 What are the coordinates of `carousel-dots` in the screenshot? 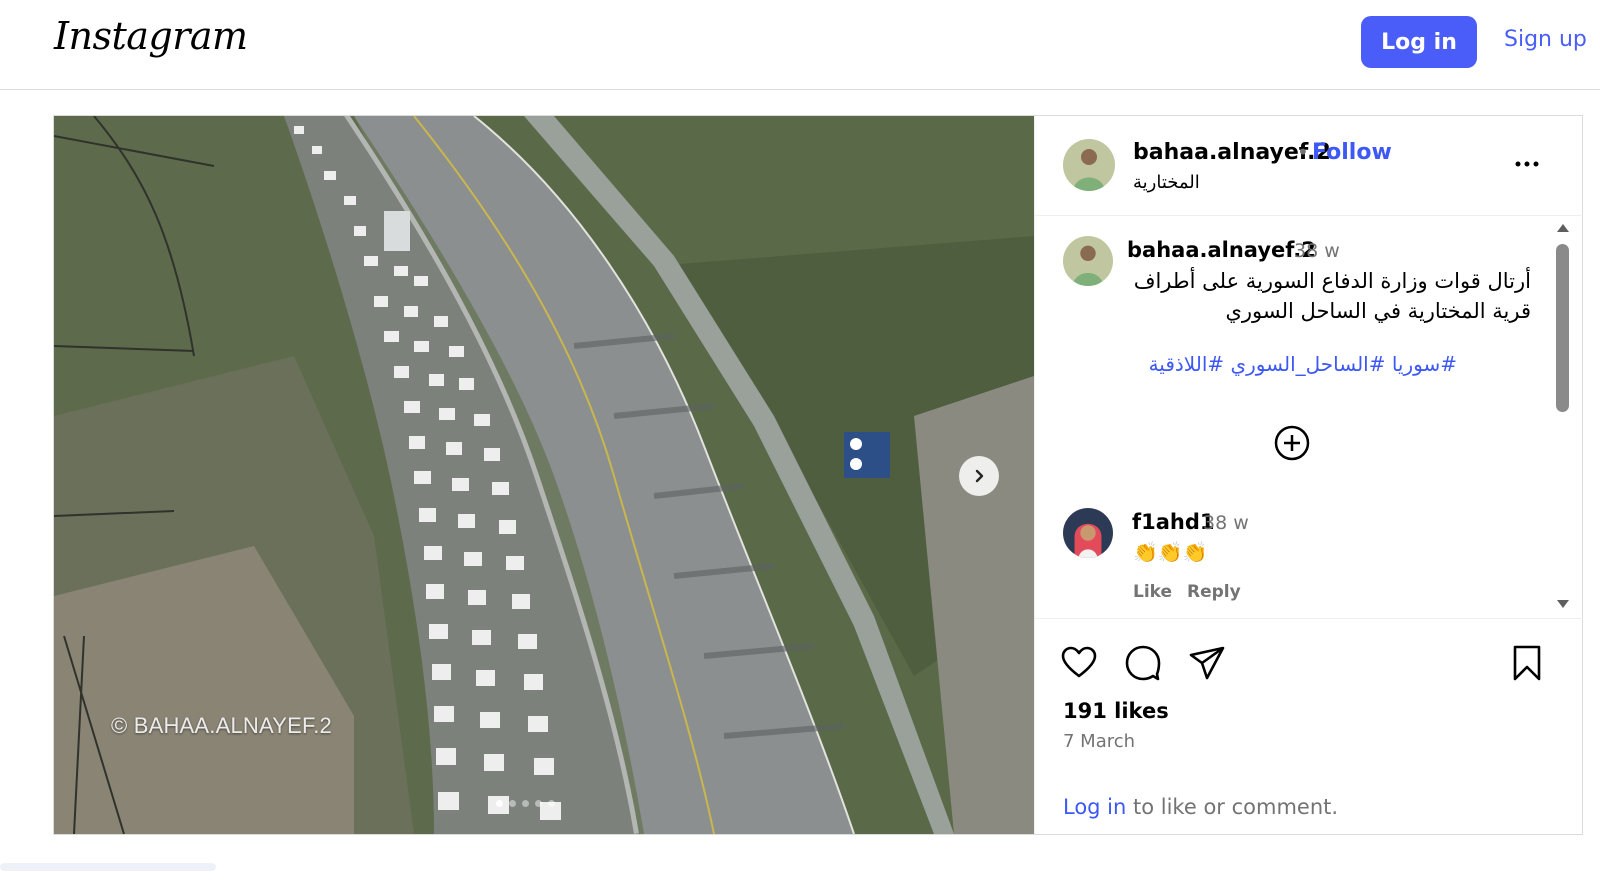 It's located at (525, 803).